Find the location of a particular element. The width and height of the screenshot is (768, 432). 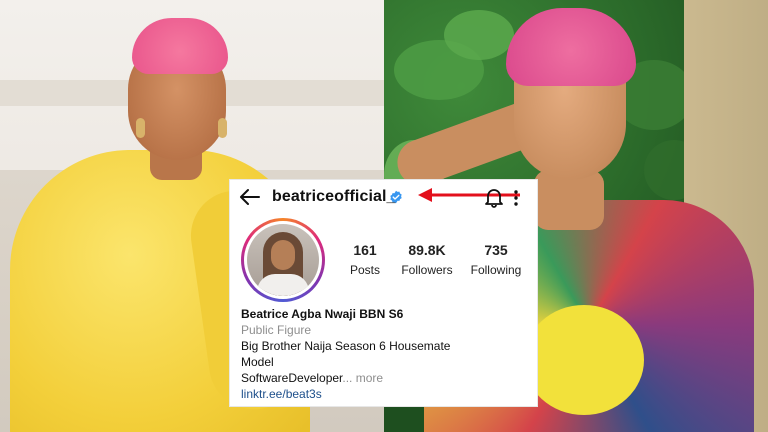

bio-line: SoftwareDeveloper is located at coordinates (292, 378).